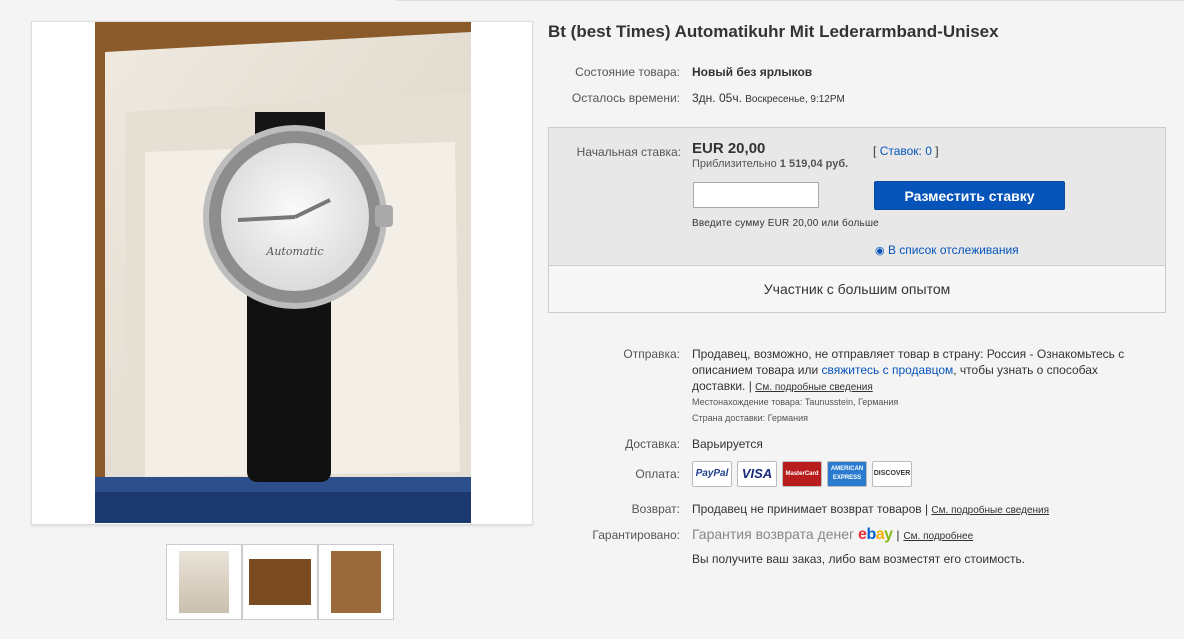 This screenshot has height=639, width=1184. What do you see at coordinates (1025, 370) in the screenshot?
I see `shipping-line-2-b: , чтобы узнать о способах` at bounding box center [1025, 370].